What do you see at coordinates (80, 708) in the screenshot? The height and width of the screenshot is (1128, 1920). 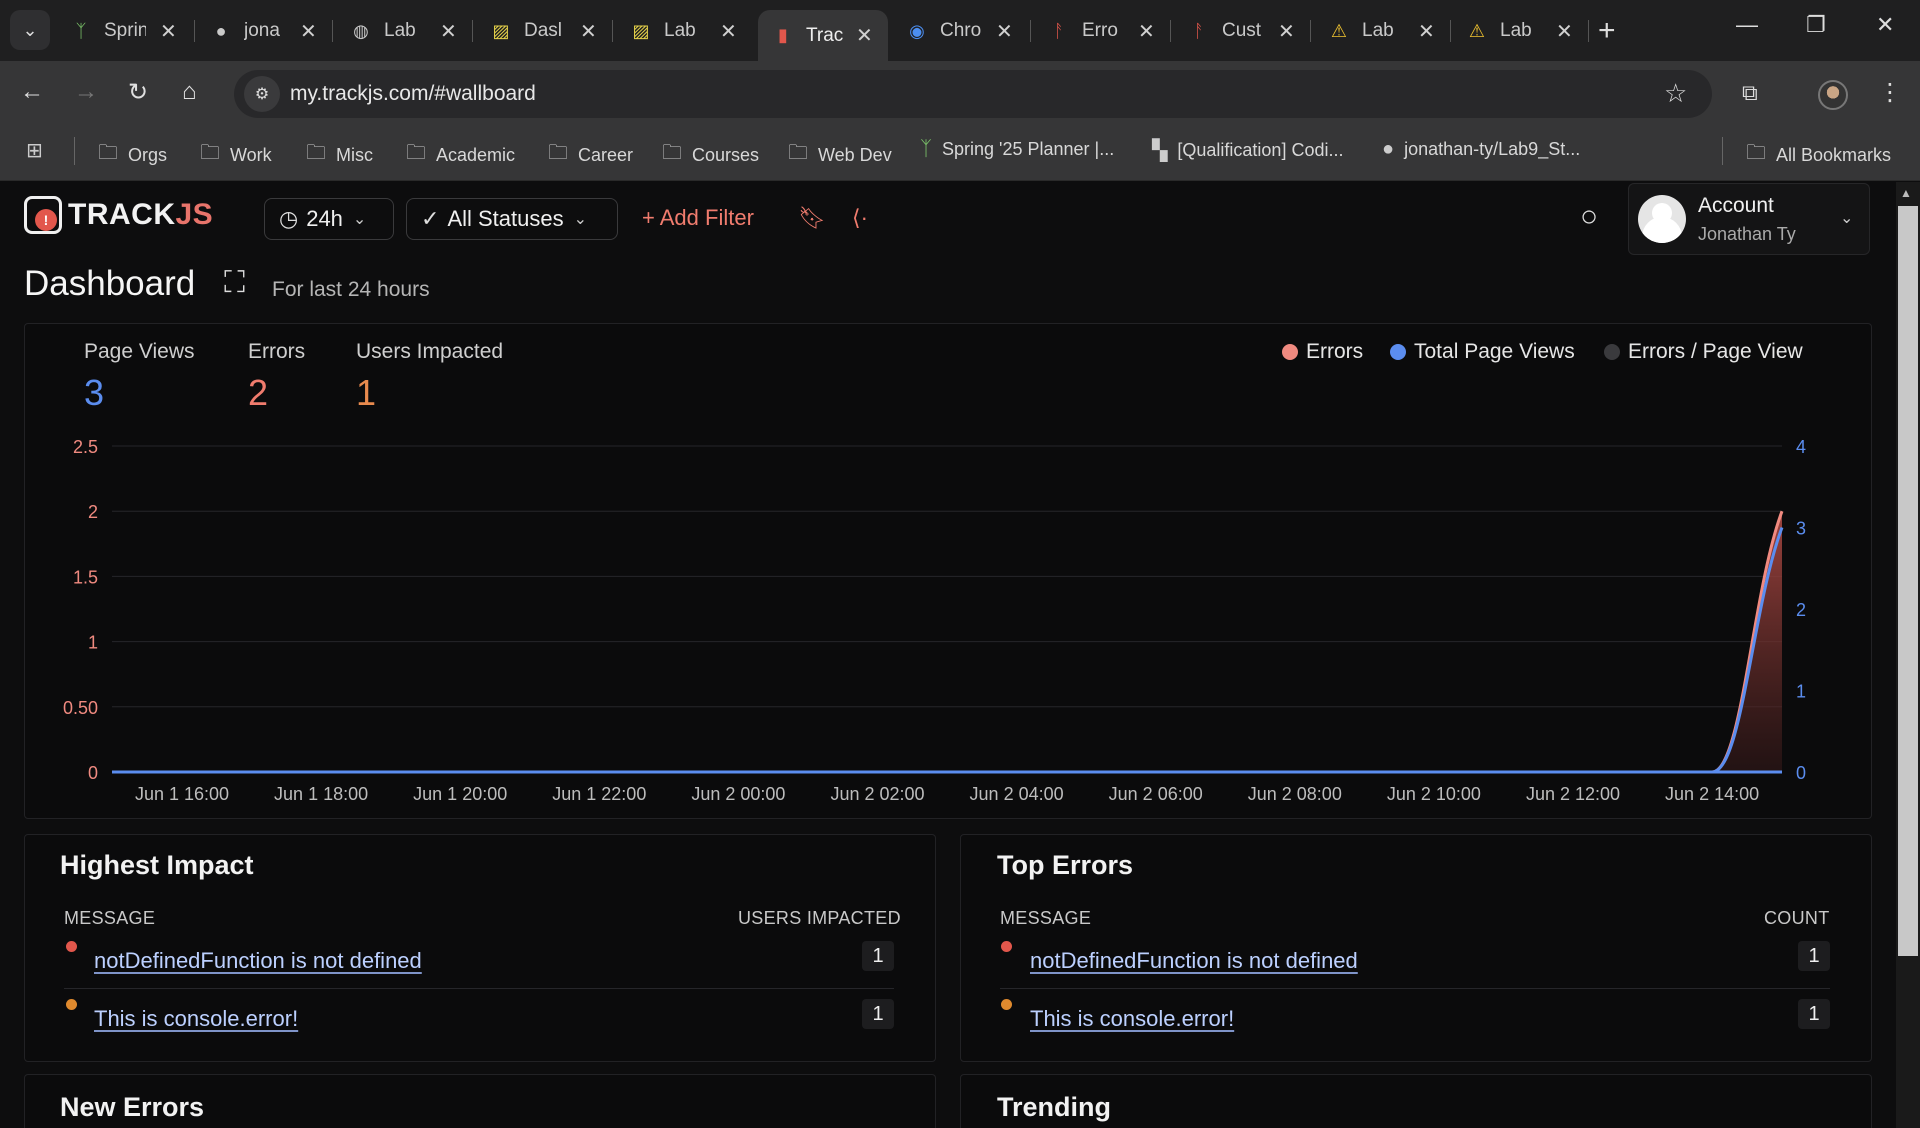 I see `y-left-tick-label: 0.50` at bounding box center [80, 708].